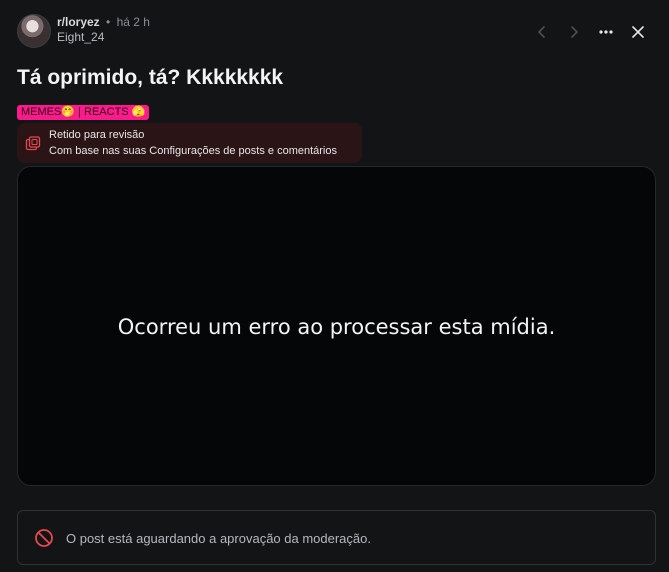 This screenshot has height=572, width=669. Describe the element at coordinates (97, 135) in the screenshot. I see `notice-title: Retido para revisão` at that location.